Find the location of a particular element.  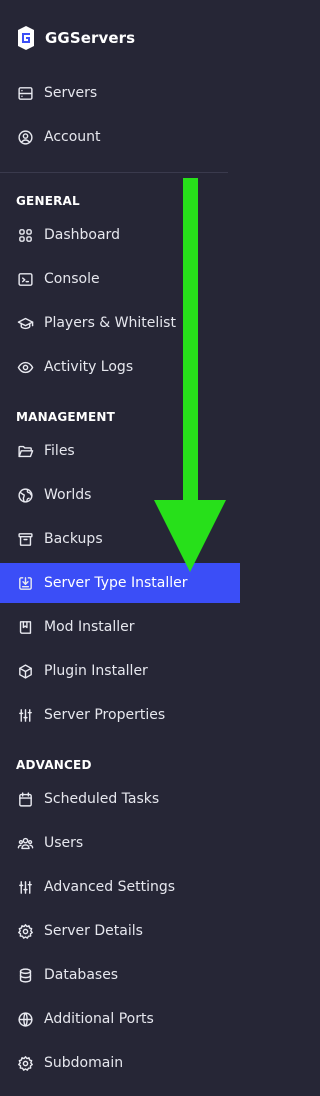

section-title-management: MANAGEMENT is located at coordinates (65, 417).